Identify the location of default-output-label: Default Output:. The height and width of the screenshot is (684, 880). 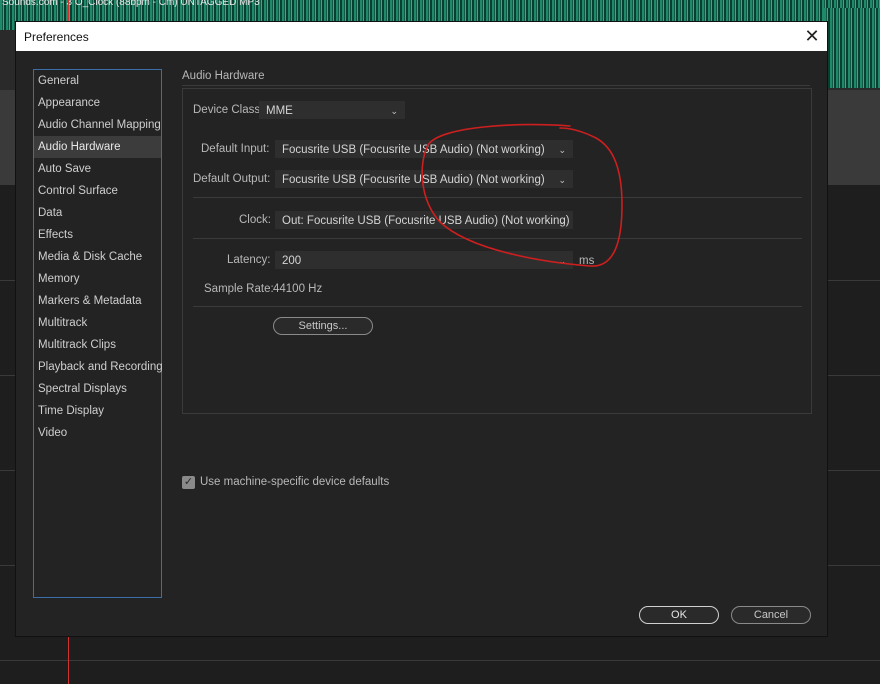
(232, 179).